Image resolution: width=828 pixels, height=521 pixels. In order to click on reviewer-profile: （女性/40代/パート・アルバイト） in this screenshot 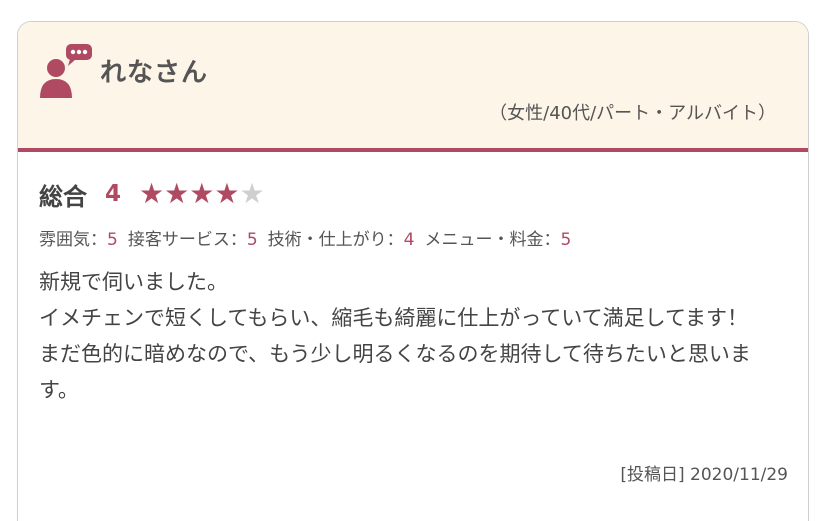, I will do `click(632, 113)`.